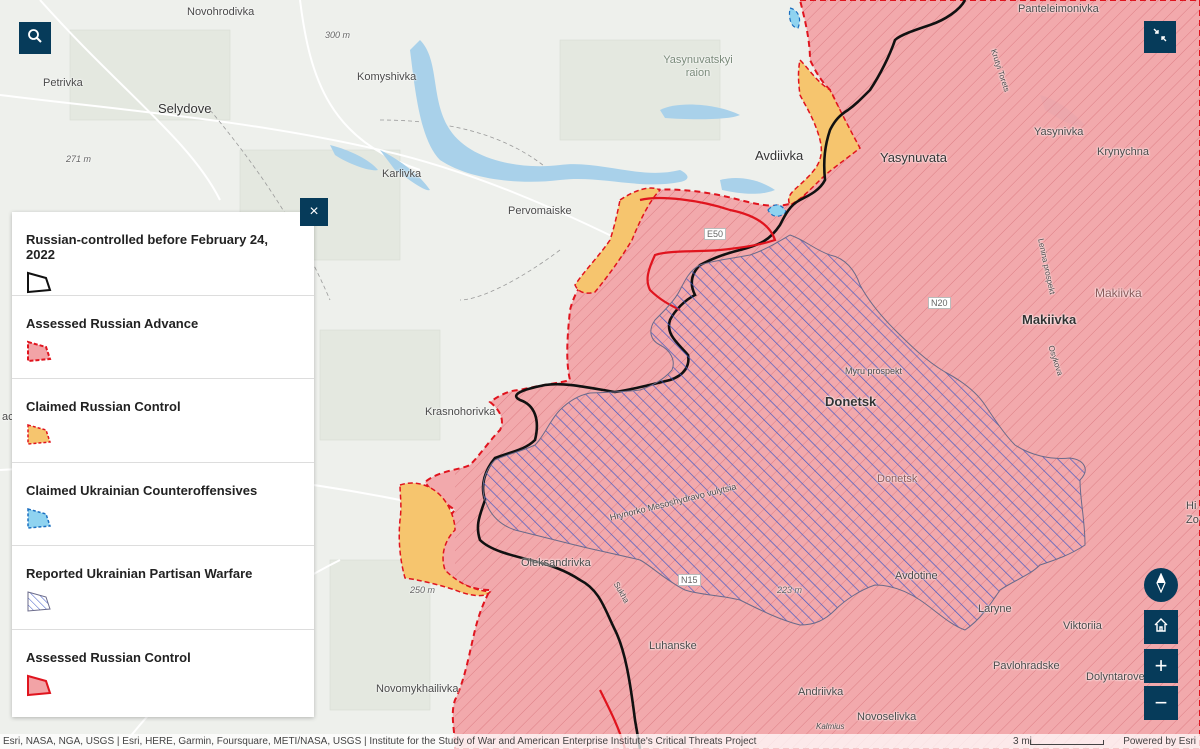 This screenshot has width=1200, height=749. What do you see at coordinates (1192, 520) in the screenshot?
I see `place-label: Zo` at bounding box center [1192, 520].